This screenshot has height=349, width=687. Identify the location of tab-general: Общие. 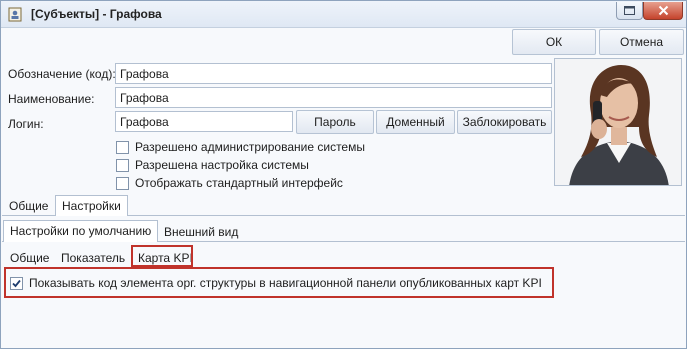
(28, 206).